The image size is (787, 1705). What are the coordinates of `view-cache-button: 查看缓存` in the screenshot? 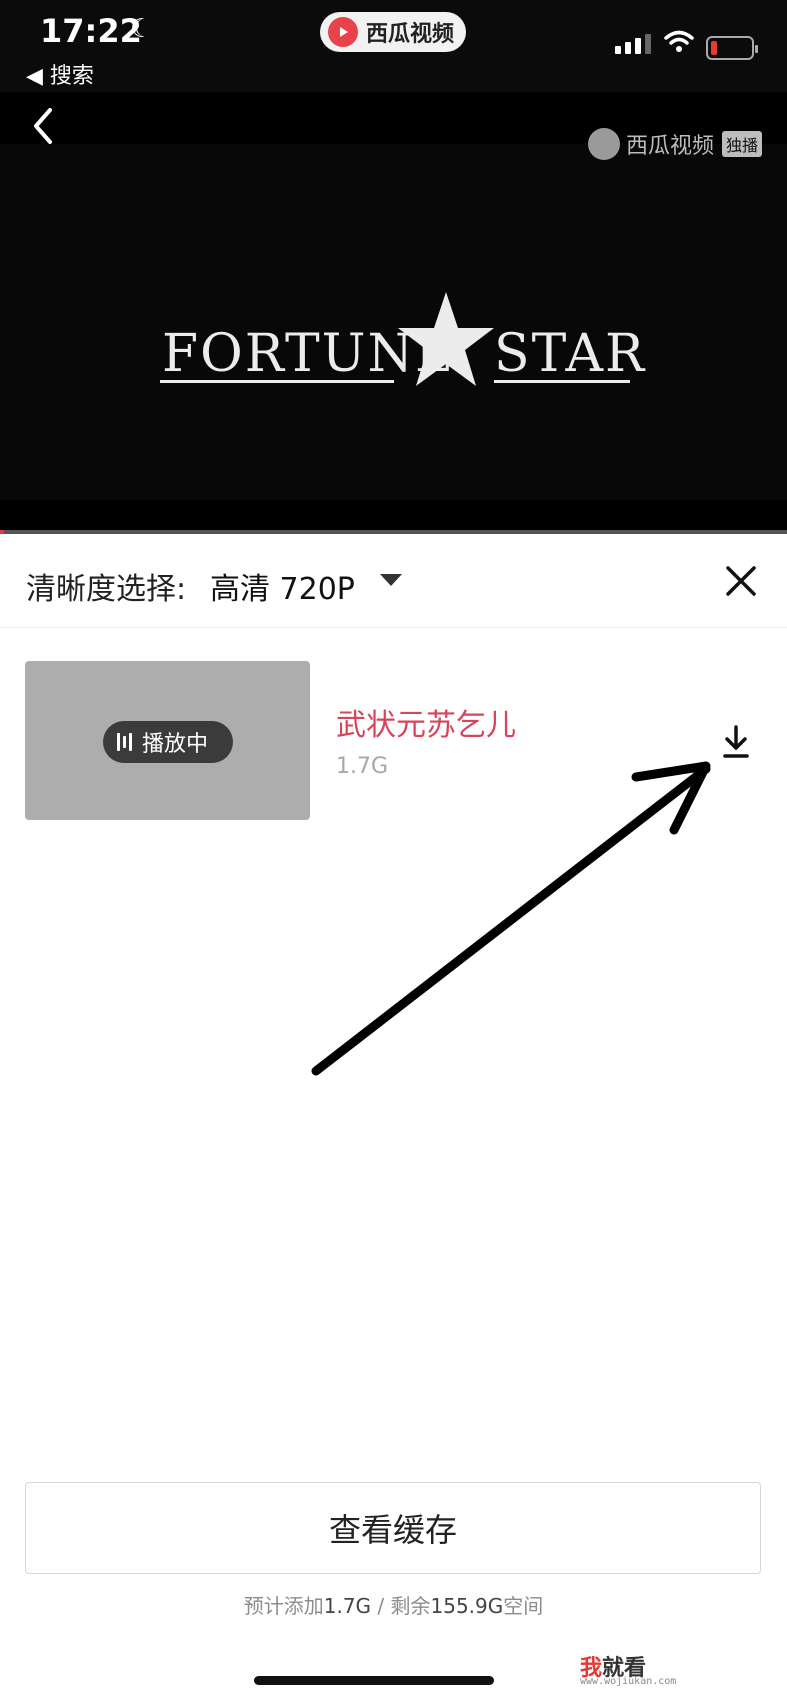 It's located at (393, 1528).